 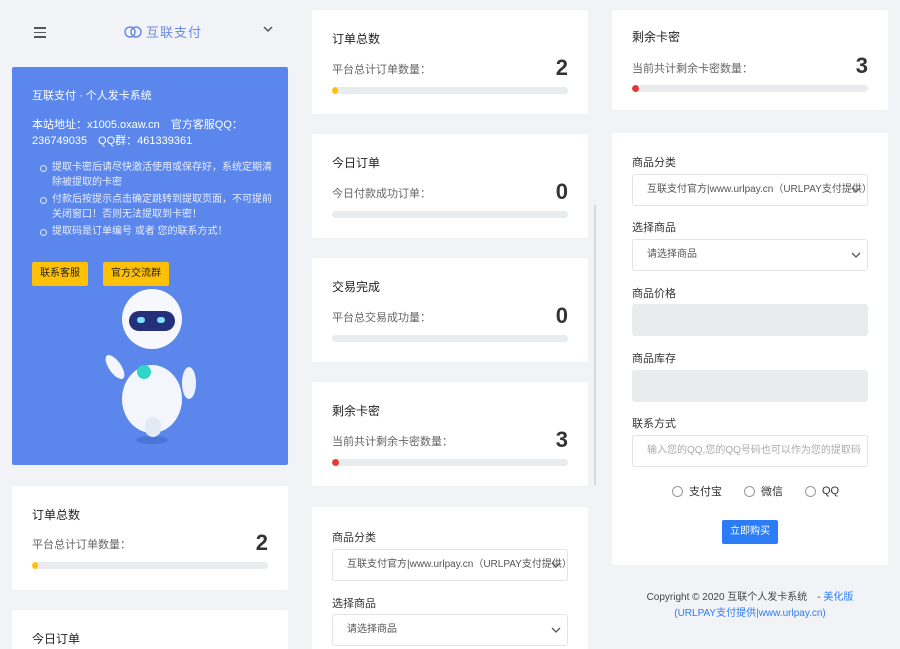 I want to click on info-note: 提取码是订单编号 或者 您的联系方式！, so click(x=156, y=231).